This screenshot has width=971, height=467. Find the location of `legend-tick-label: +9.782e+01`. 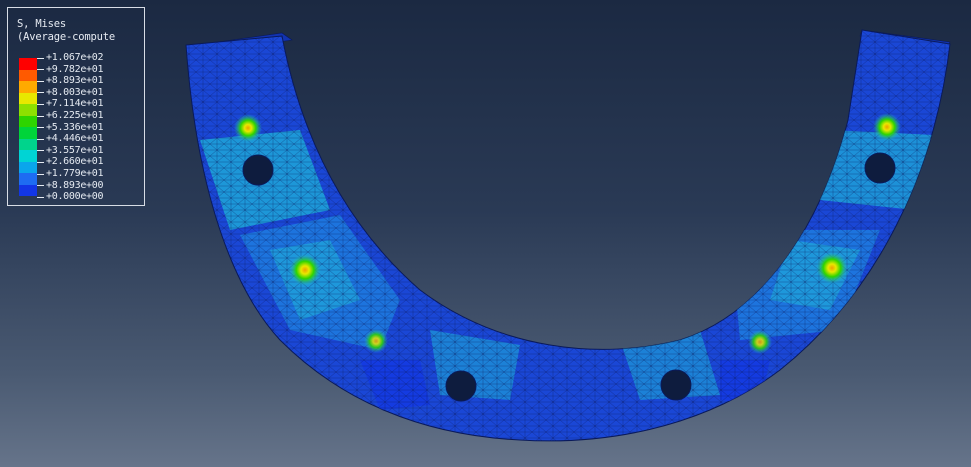

legend-tick-label: +9.782e+01 is located at coordinates (75, 69).